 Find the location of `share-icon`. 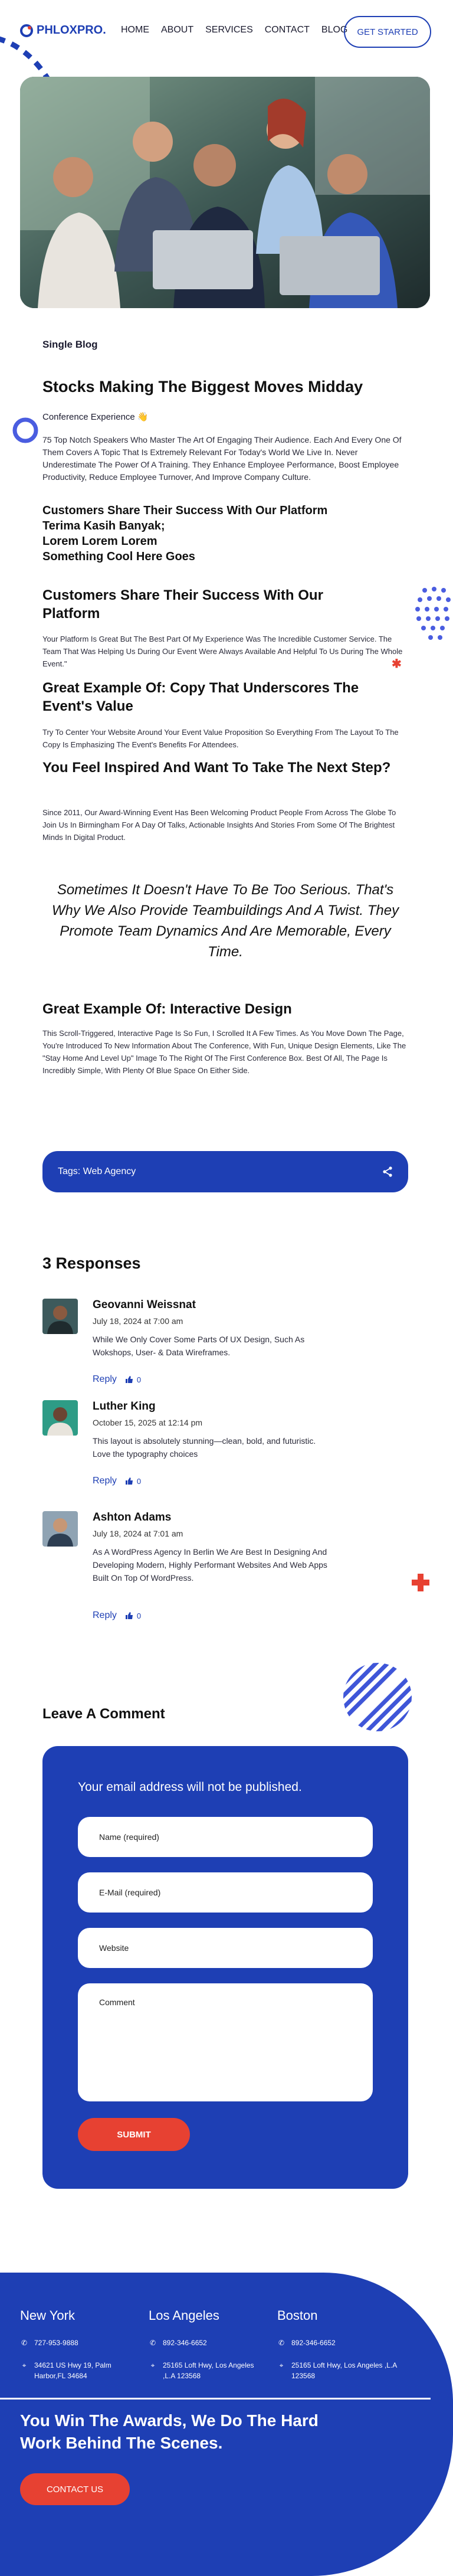

share-icon is located at coordinates (387, 1171).